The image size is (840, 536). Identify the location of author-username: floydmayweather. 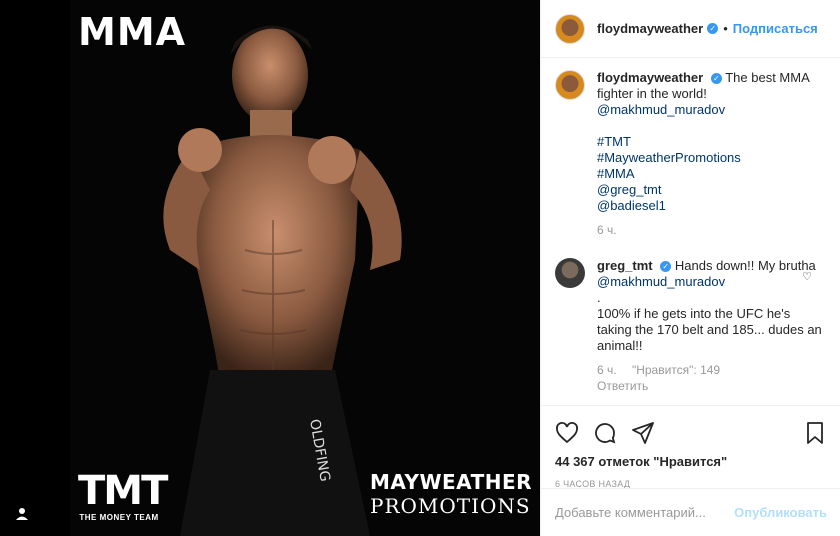
(650, 28).